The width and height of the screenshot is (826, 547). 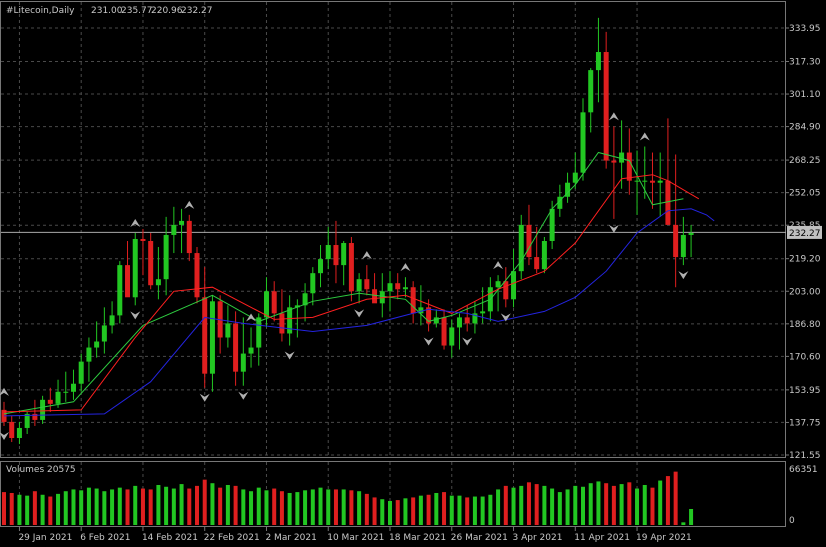 I want to click on price-tick-label: 121.55, so click(x=805, y=456).